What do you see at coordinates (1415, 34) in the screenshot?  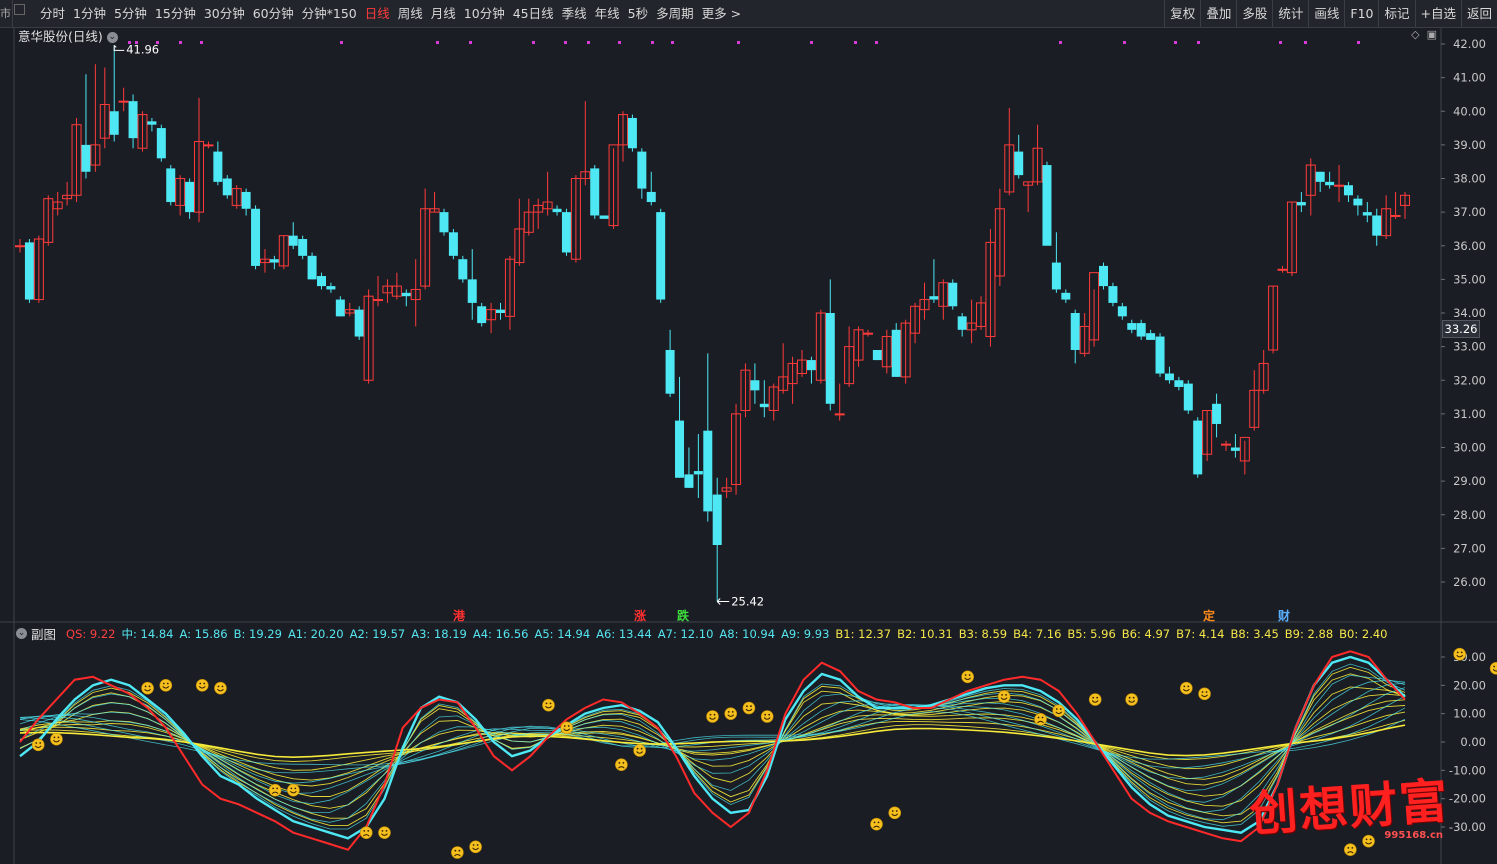 I see `diamond-icon: ◇` at bounding box center [1415, 34].